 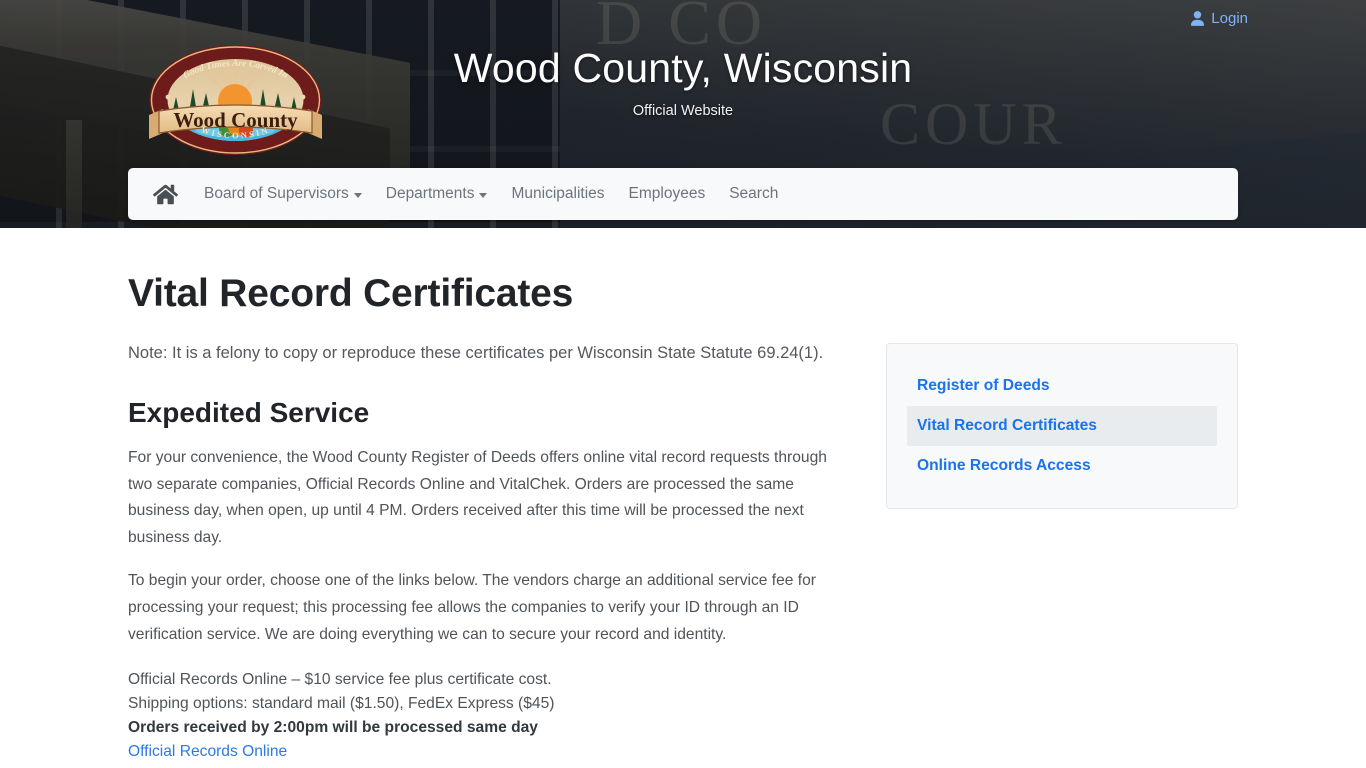 I want to click on nav-item-departments: Departments, so click(x=437, y=194).